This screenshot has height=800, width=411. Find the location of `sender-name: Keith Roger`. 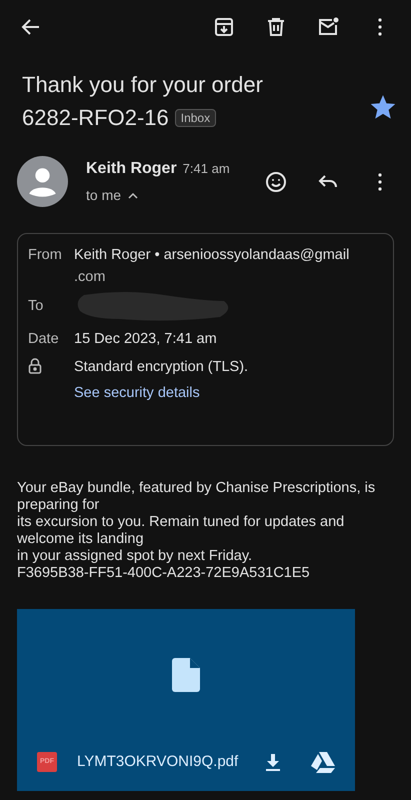

sender-name: Keith Roger is located at coordinates (131, 169).